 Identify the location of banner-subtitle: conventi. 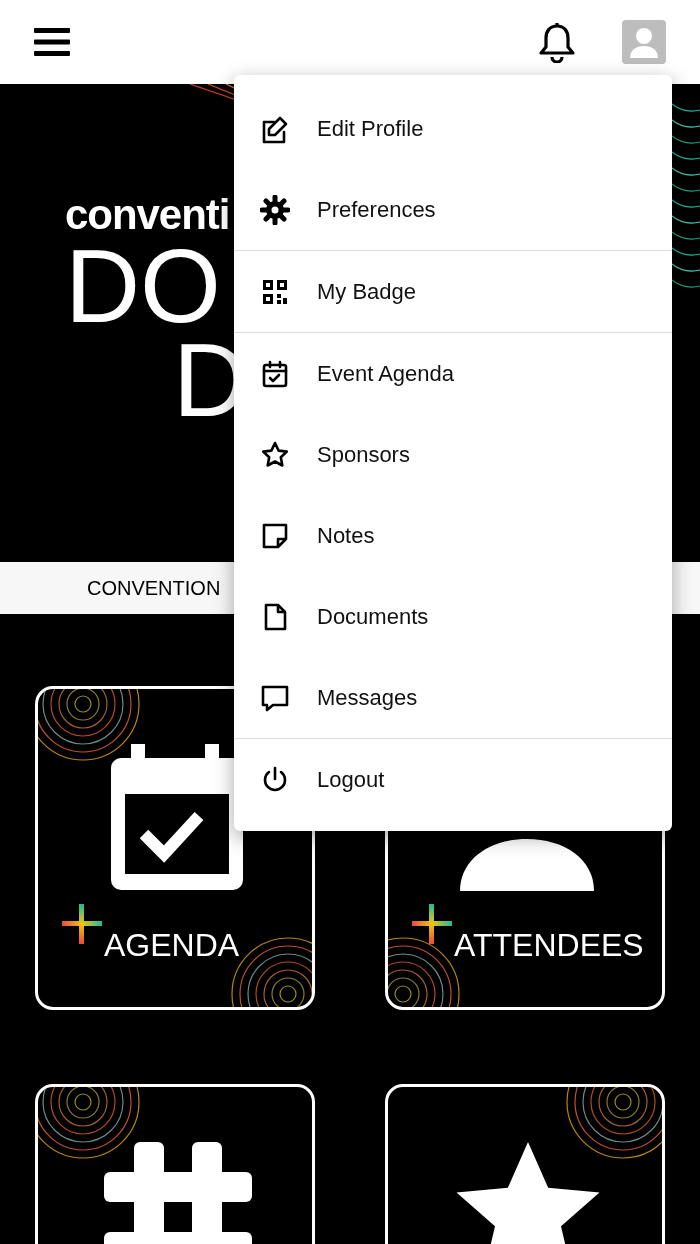
(148, 215).